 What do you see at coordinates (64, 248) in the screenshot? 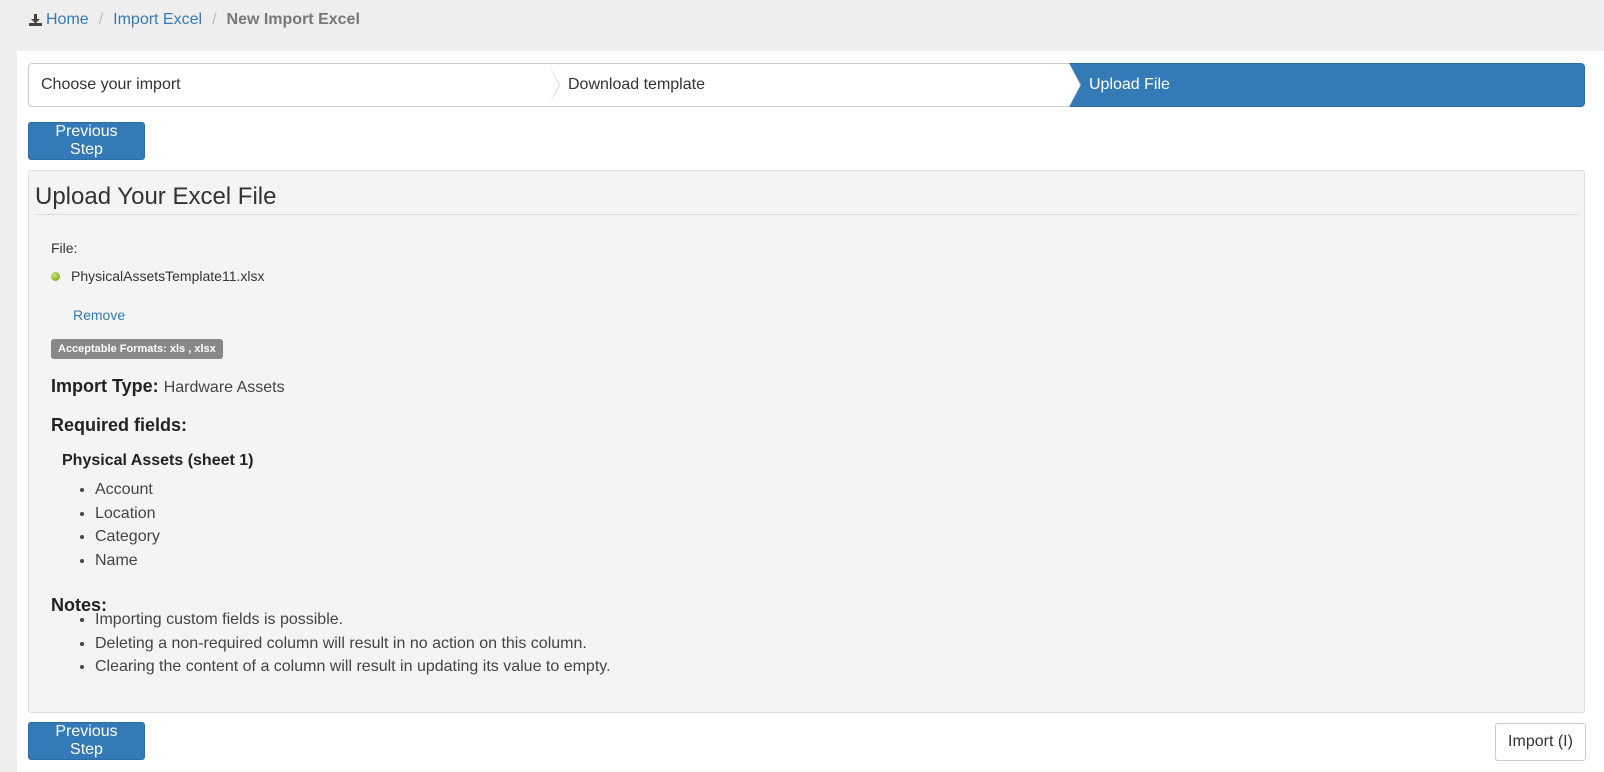
I see `file-label: File:` at bounding box center [64, 248].